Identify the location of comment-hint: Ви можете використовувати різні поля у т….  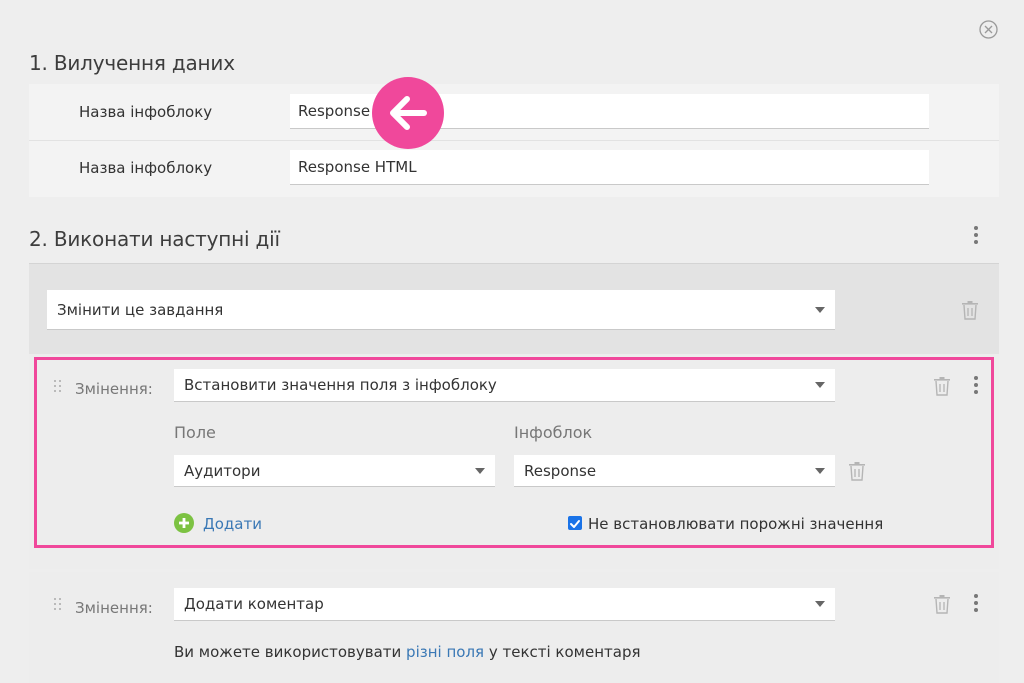
(407, 652).